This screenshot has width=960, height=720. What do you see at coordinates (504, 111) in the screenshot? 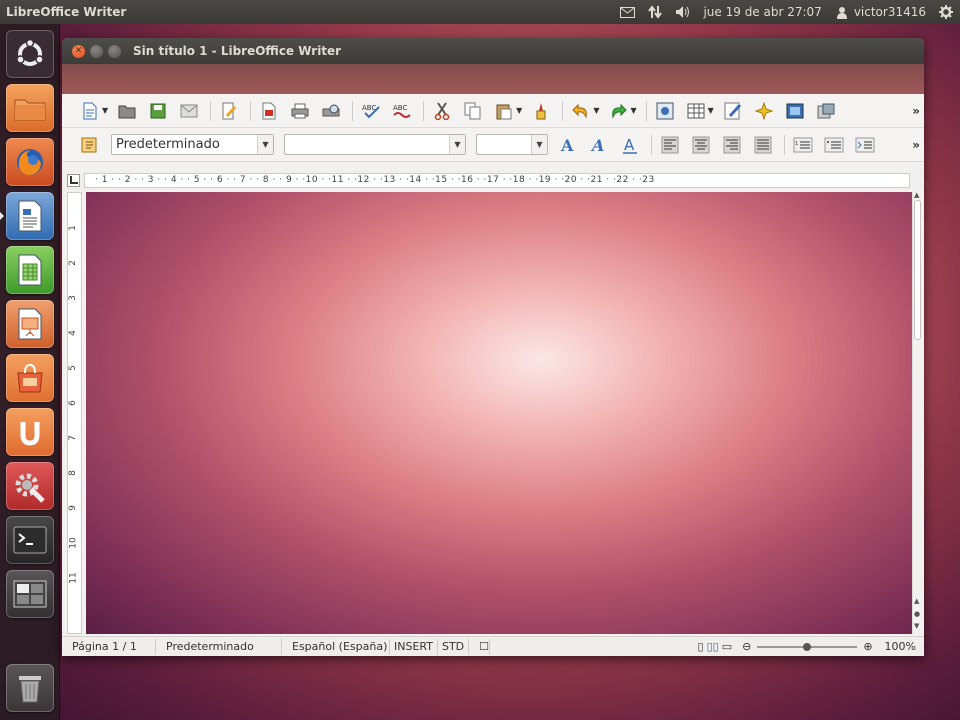
I see `paste-icon` at bounding box center [504, 111].